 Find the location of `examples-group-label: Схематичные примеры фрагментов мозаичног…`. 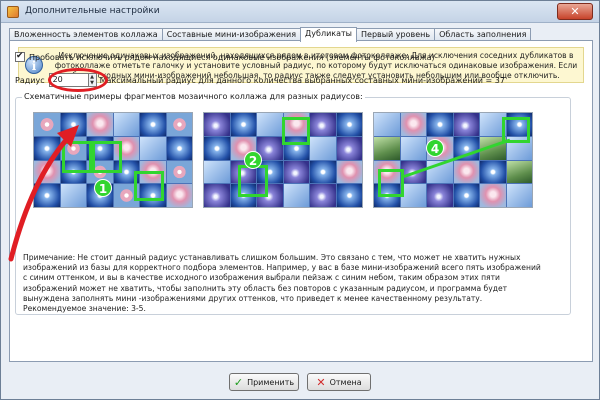

examples-group-label: Схематичные примеры фрагментов мозаичног… is located at coordinates (193, 96).